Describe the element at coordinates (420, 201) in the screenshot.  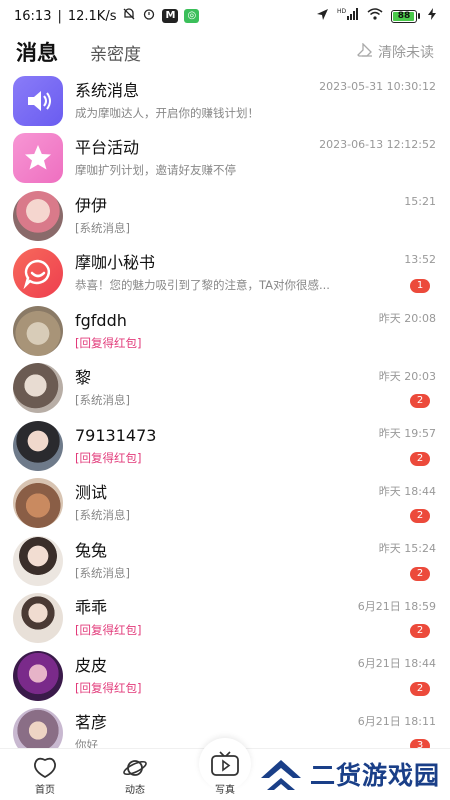
I see `message-time: 15:21` at that location.